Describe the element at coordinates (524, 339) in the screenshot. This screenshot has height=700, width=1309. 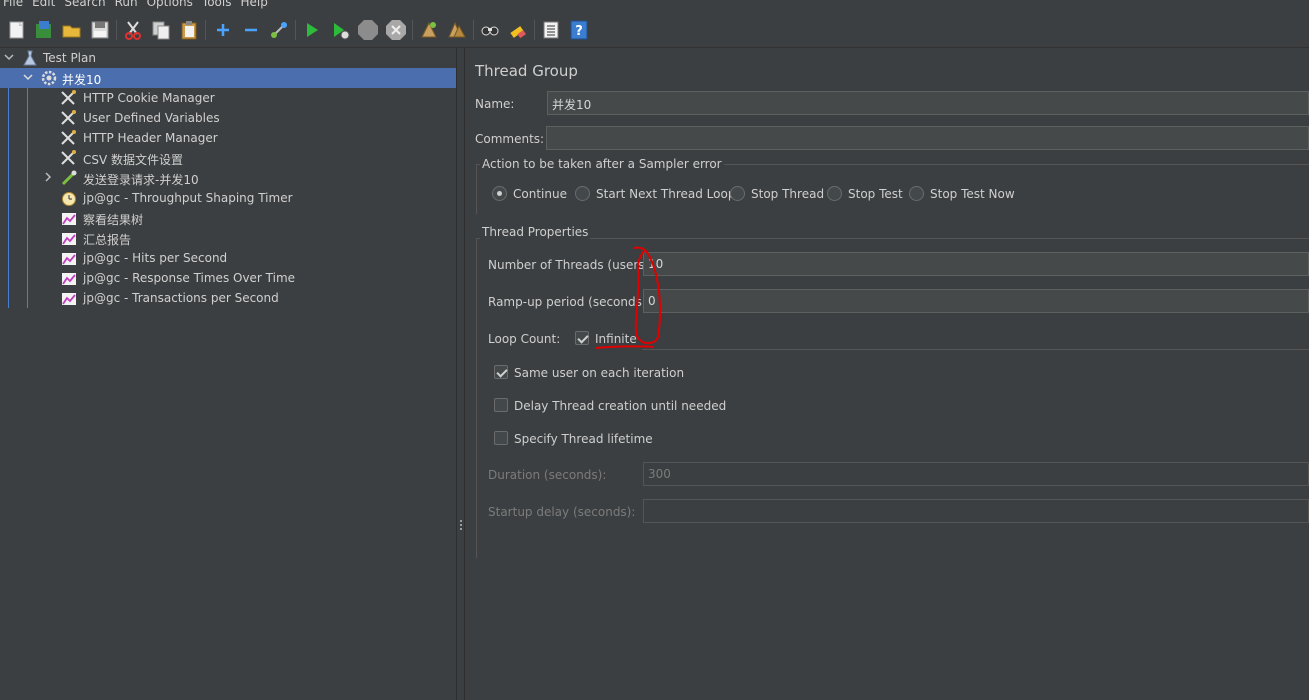
I see `loop-count-label: Loop Count:` at that location.